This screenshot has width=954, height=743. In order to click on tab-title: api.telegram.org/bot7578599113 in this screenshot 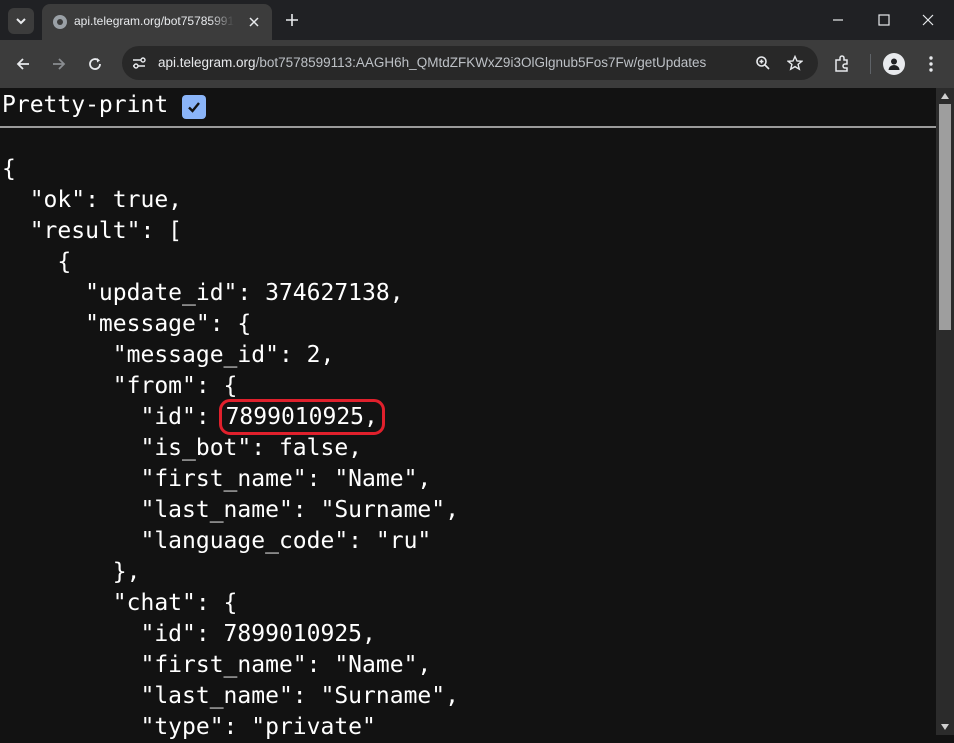, I will do `click(154, 21)`.